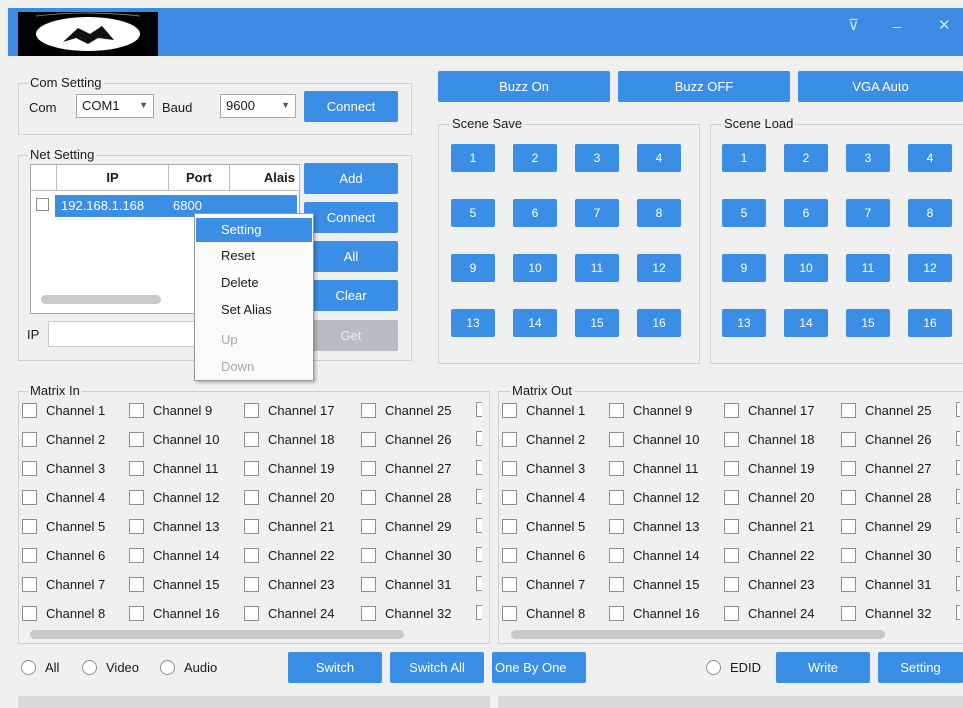  I want to click on matrix-in-channel-28: Channel 28, so click(406, 497).